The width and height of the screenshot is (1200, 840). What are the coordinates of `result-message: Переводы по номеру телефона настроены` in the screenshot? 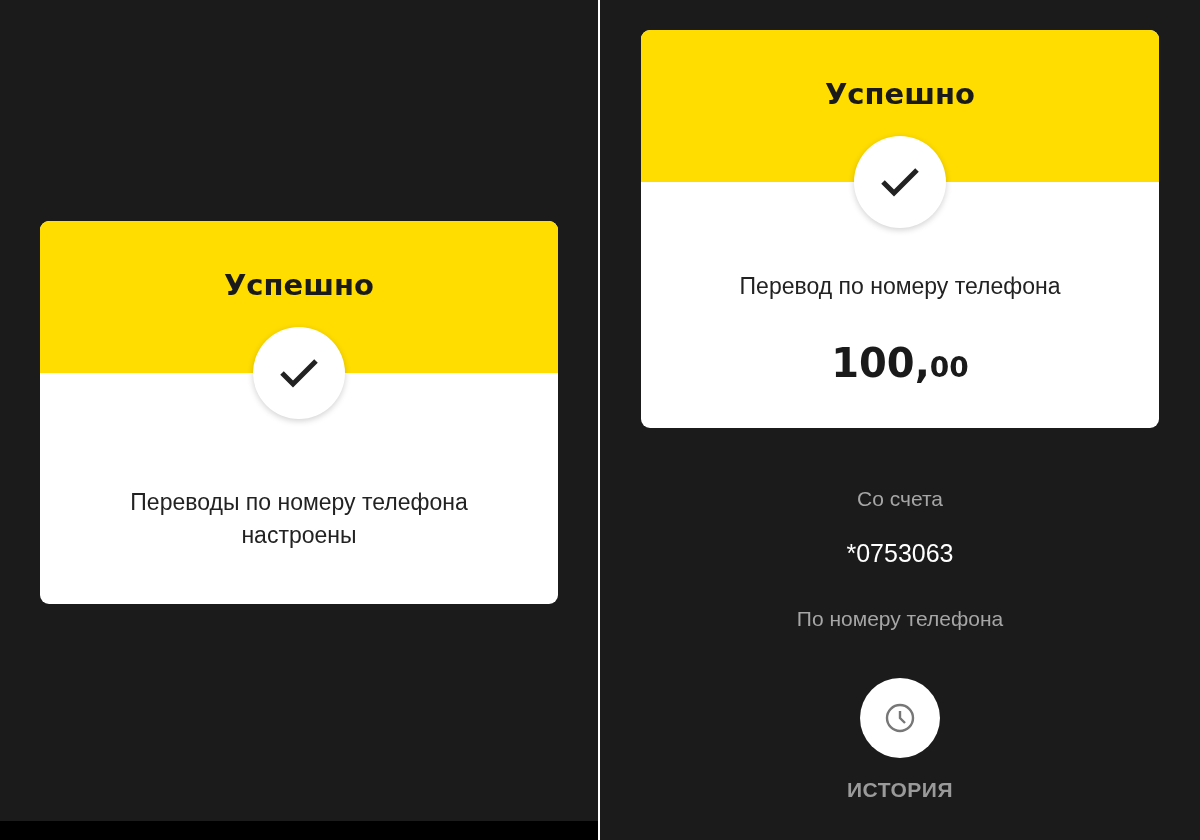 It's located at (299, 519).